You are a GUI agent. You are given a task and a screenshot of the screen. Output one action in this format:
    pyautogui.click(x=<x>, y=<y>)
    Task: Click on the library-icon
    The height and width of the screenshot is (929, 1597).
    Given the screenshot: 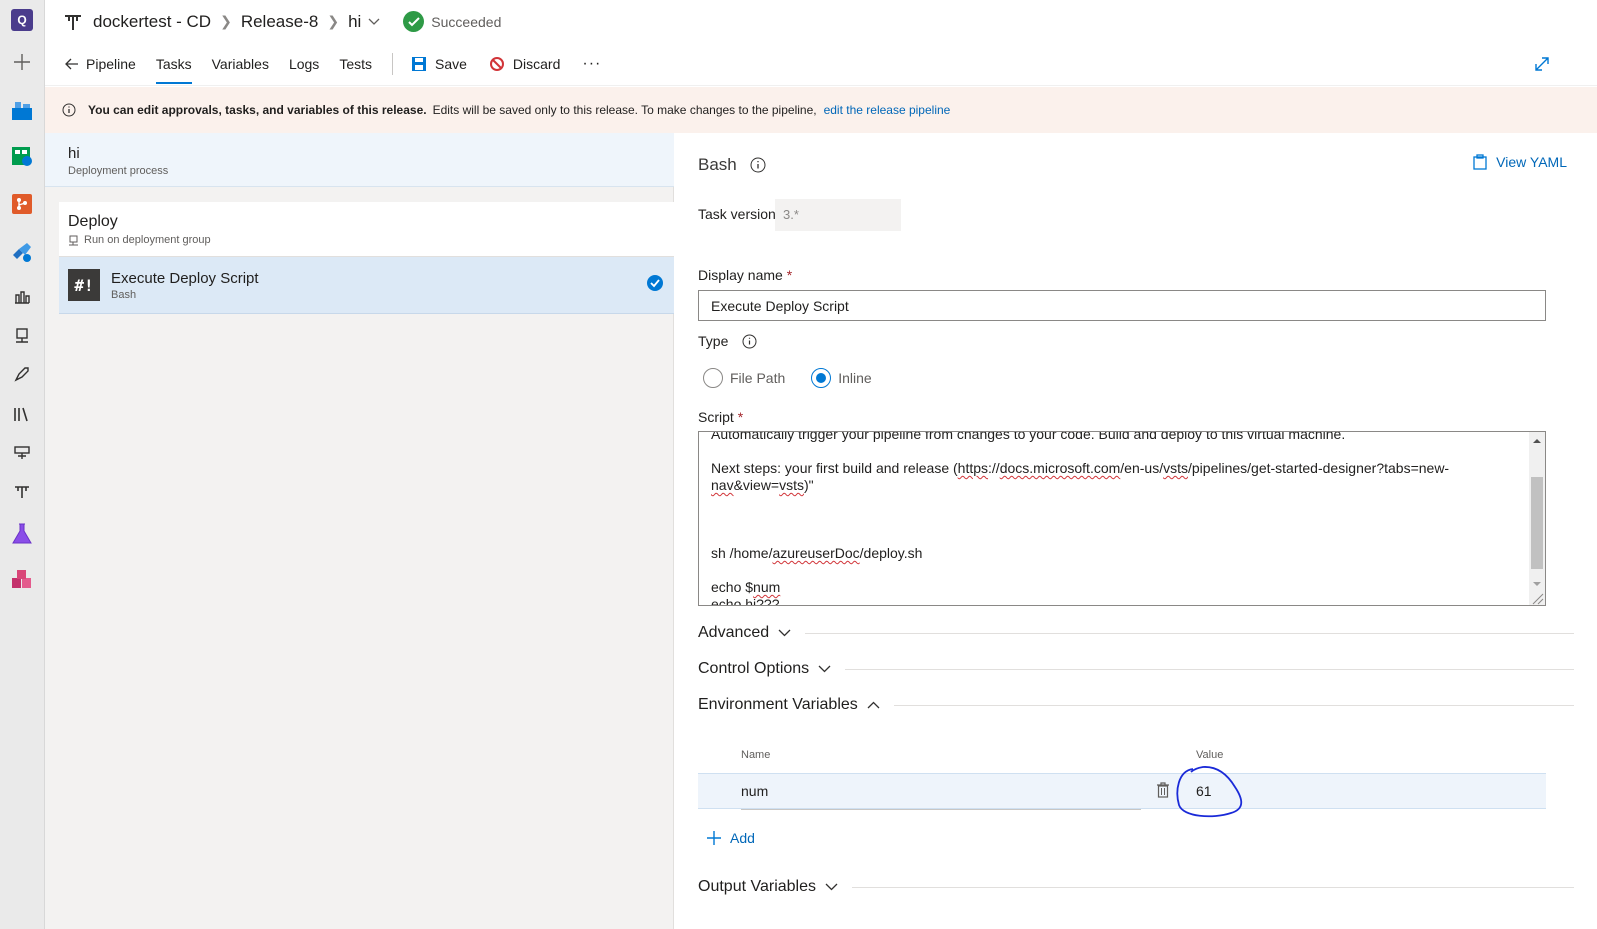 What is the action you would take?
    pyautogui.click(x=22, y=414)
    